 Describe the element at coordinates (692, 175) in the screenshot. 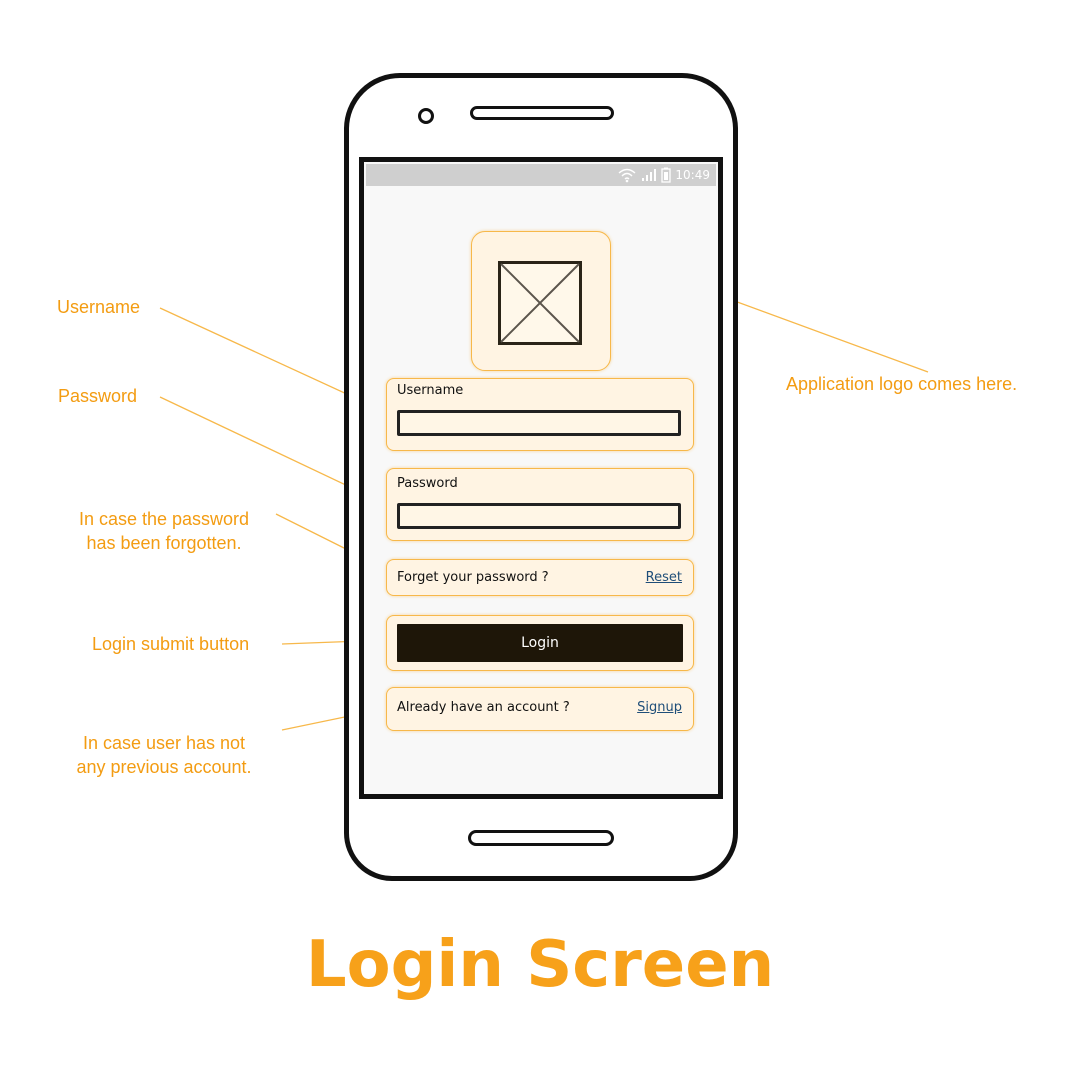

I see `status-time: 10:49` at that location.